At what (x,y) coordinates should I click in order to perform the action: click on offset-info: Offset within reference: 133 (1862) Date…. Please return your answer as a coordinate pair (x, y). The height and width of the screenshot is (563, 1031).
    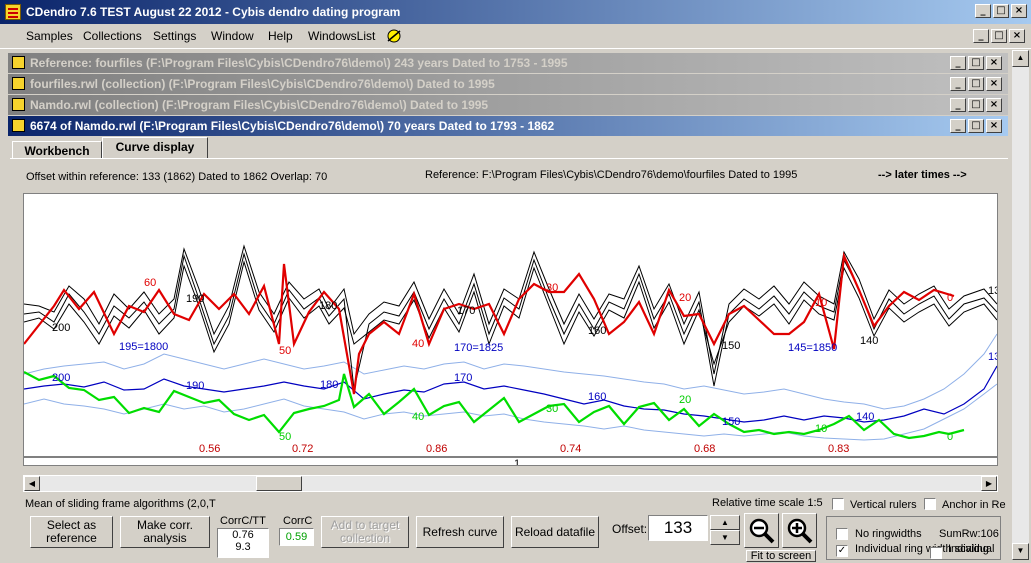
    Looking at the image, I should click on (177, 177).